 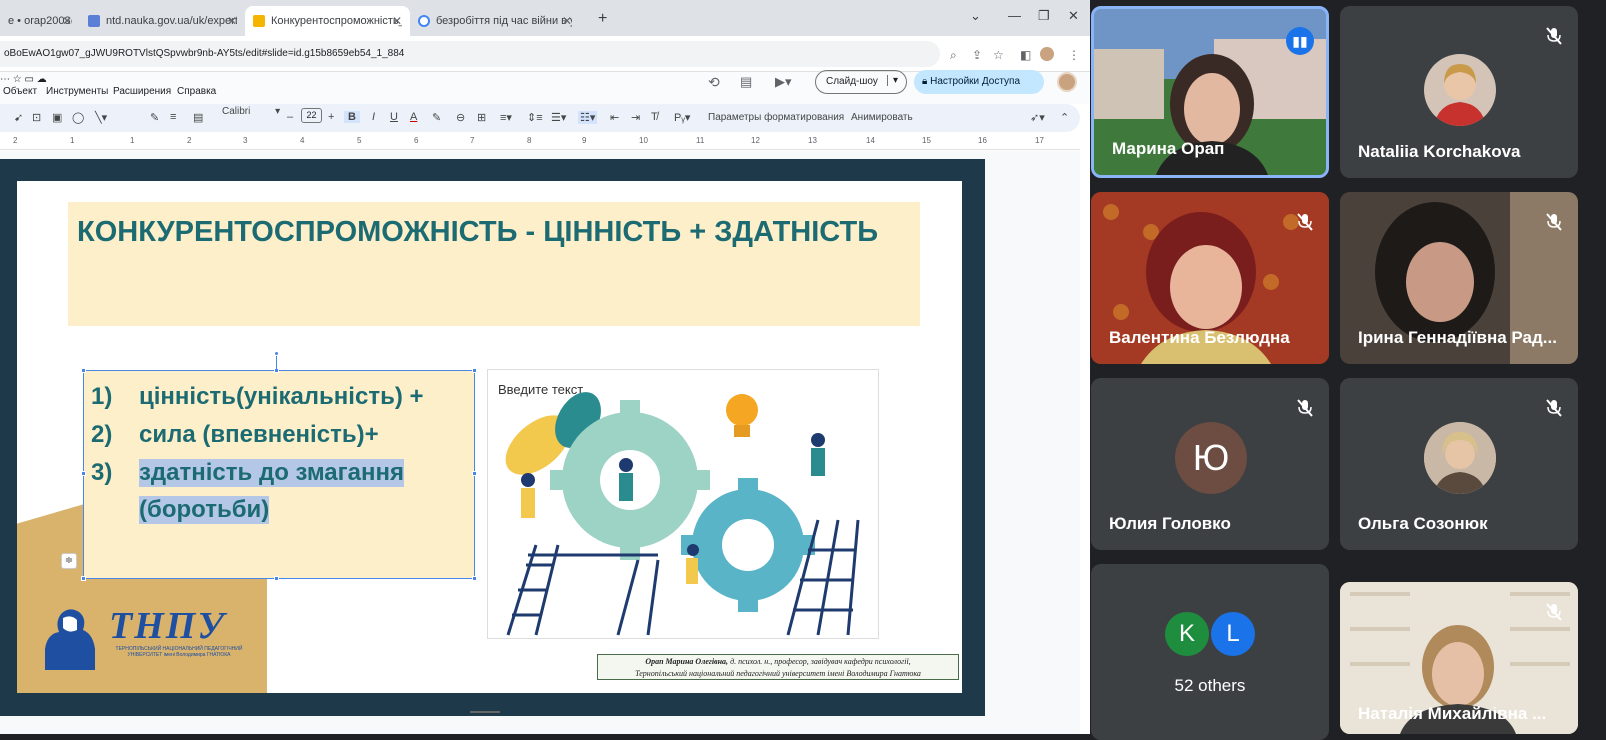 I want to click on menu-object: Объект, so click(x=20, y=91).